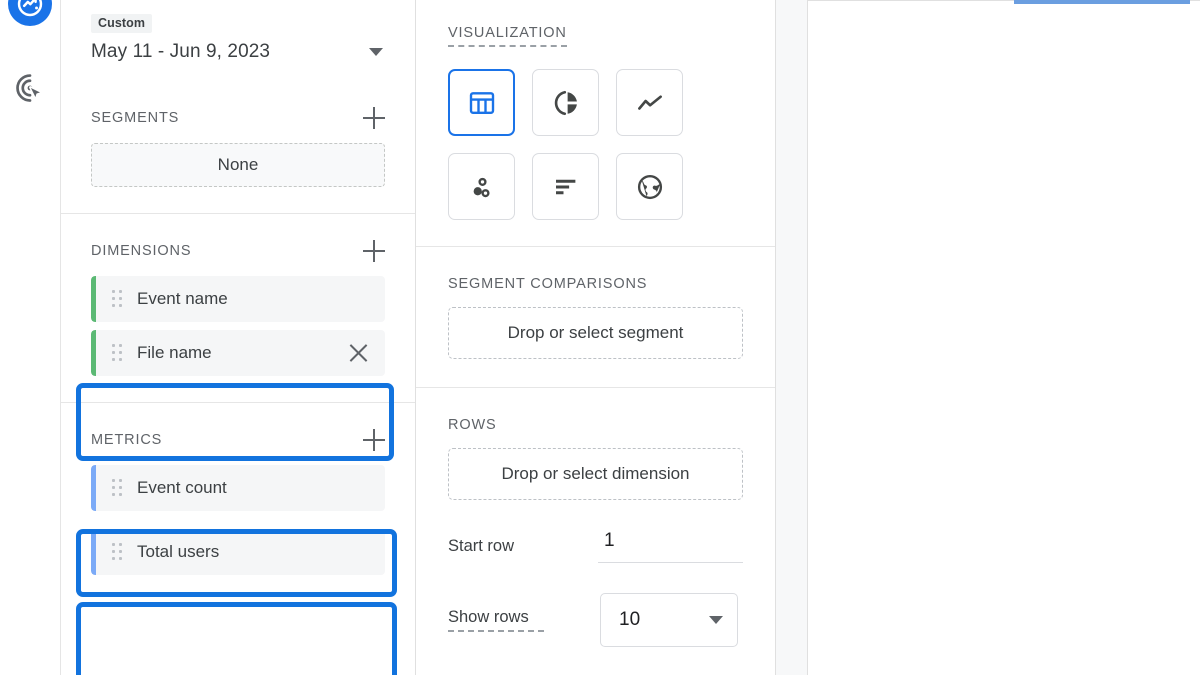 The height and width of the screenshot is (675, 1200). Describe the element at coordinates (181, 51) in the screenshot. I see `date-range-value: May 11 - Jun 9, 2023` at that location.